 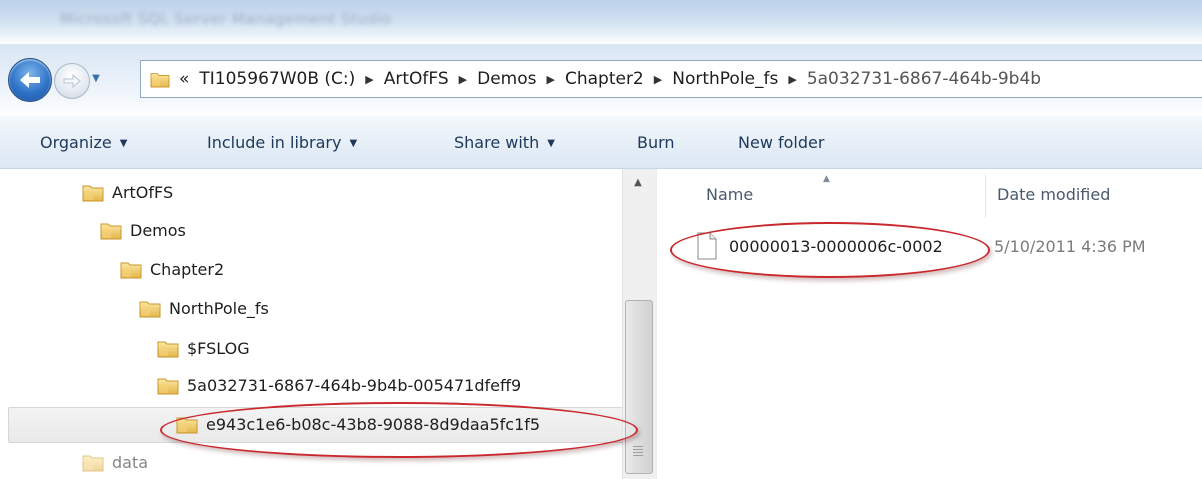 I want to click on new-folder-button: New folder, so click(x=781, y=142).